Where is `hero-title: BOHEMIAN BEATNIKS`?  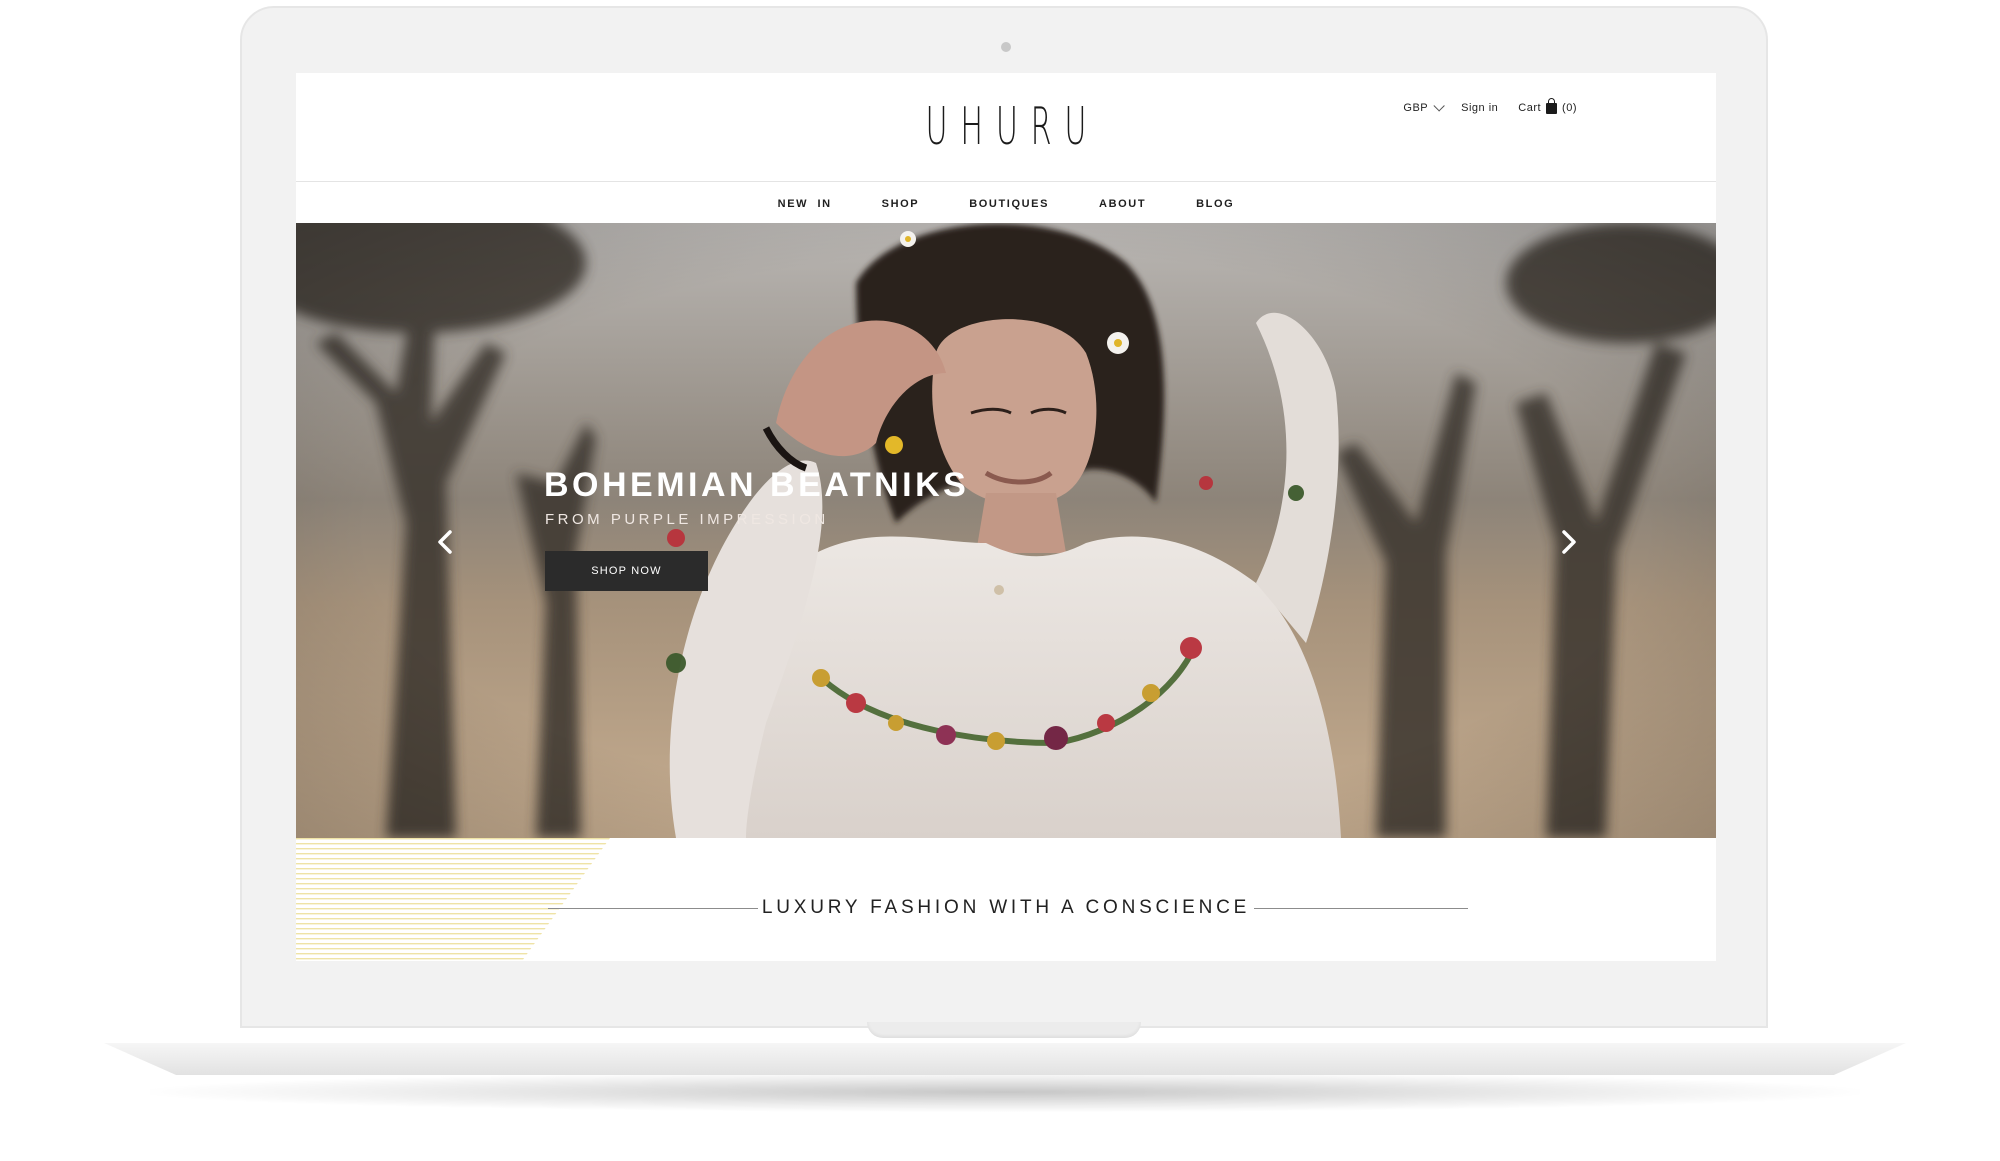 hero-title: BOHEMIAN BEATNIKS is located at coordinates (757, 485).